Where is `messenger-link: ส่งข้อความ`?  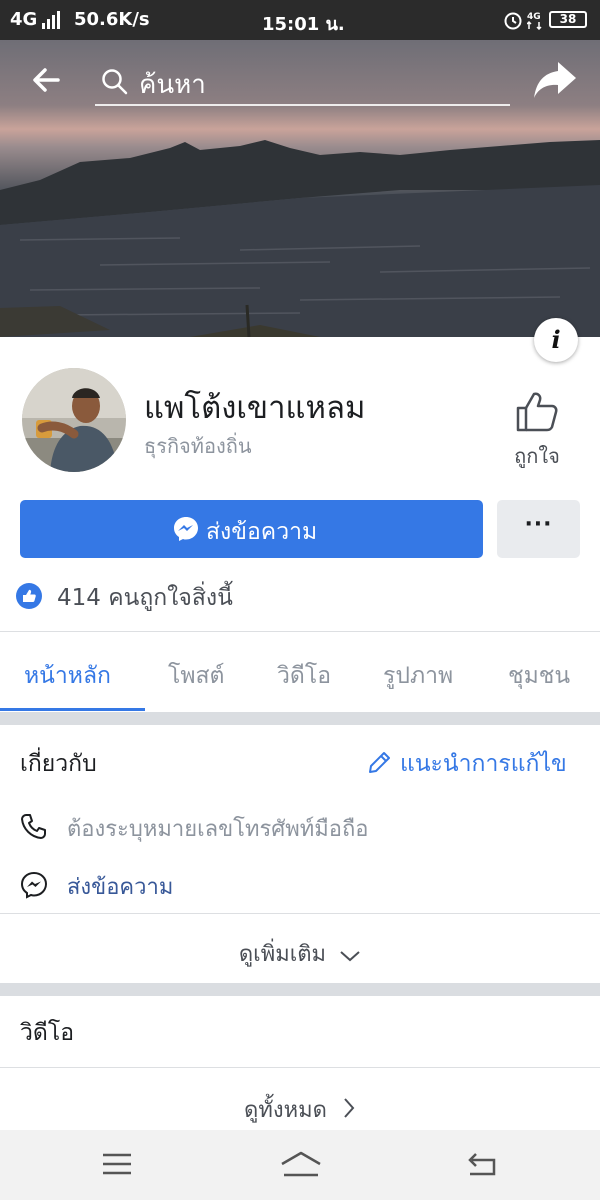
messenger-link: ส่งข้อความ is located at coordinates (120, 887).